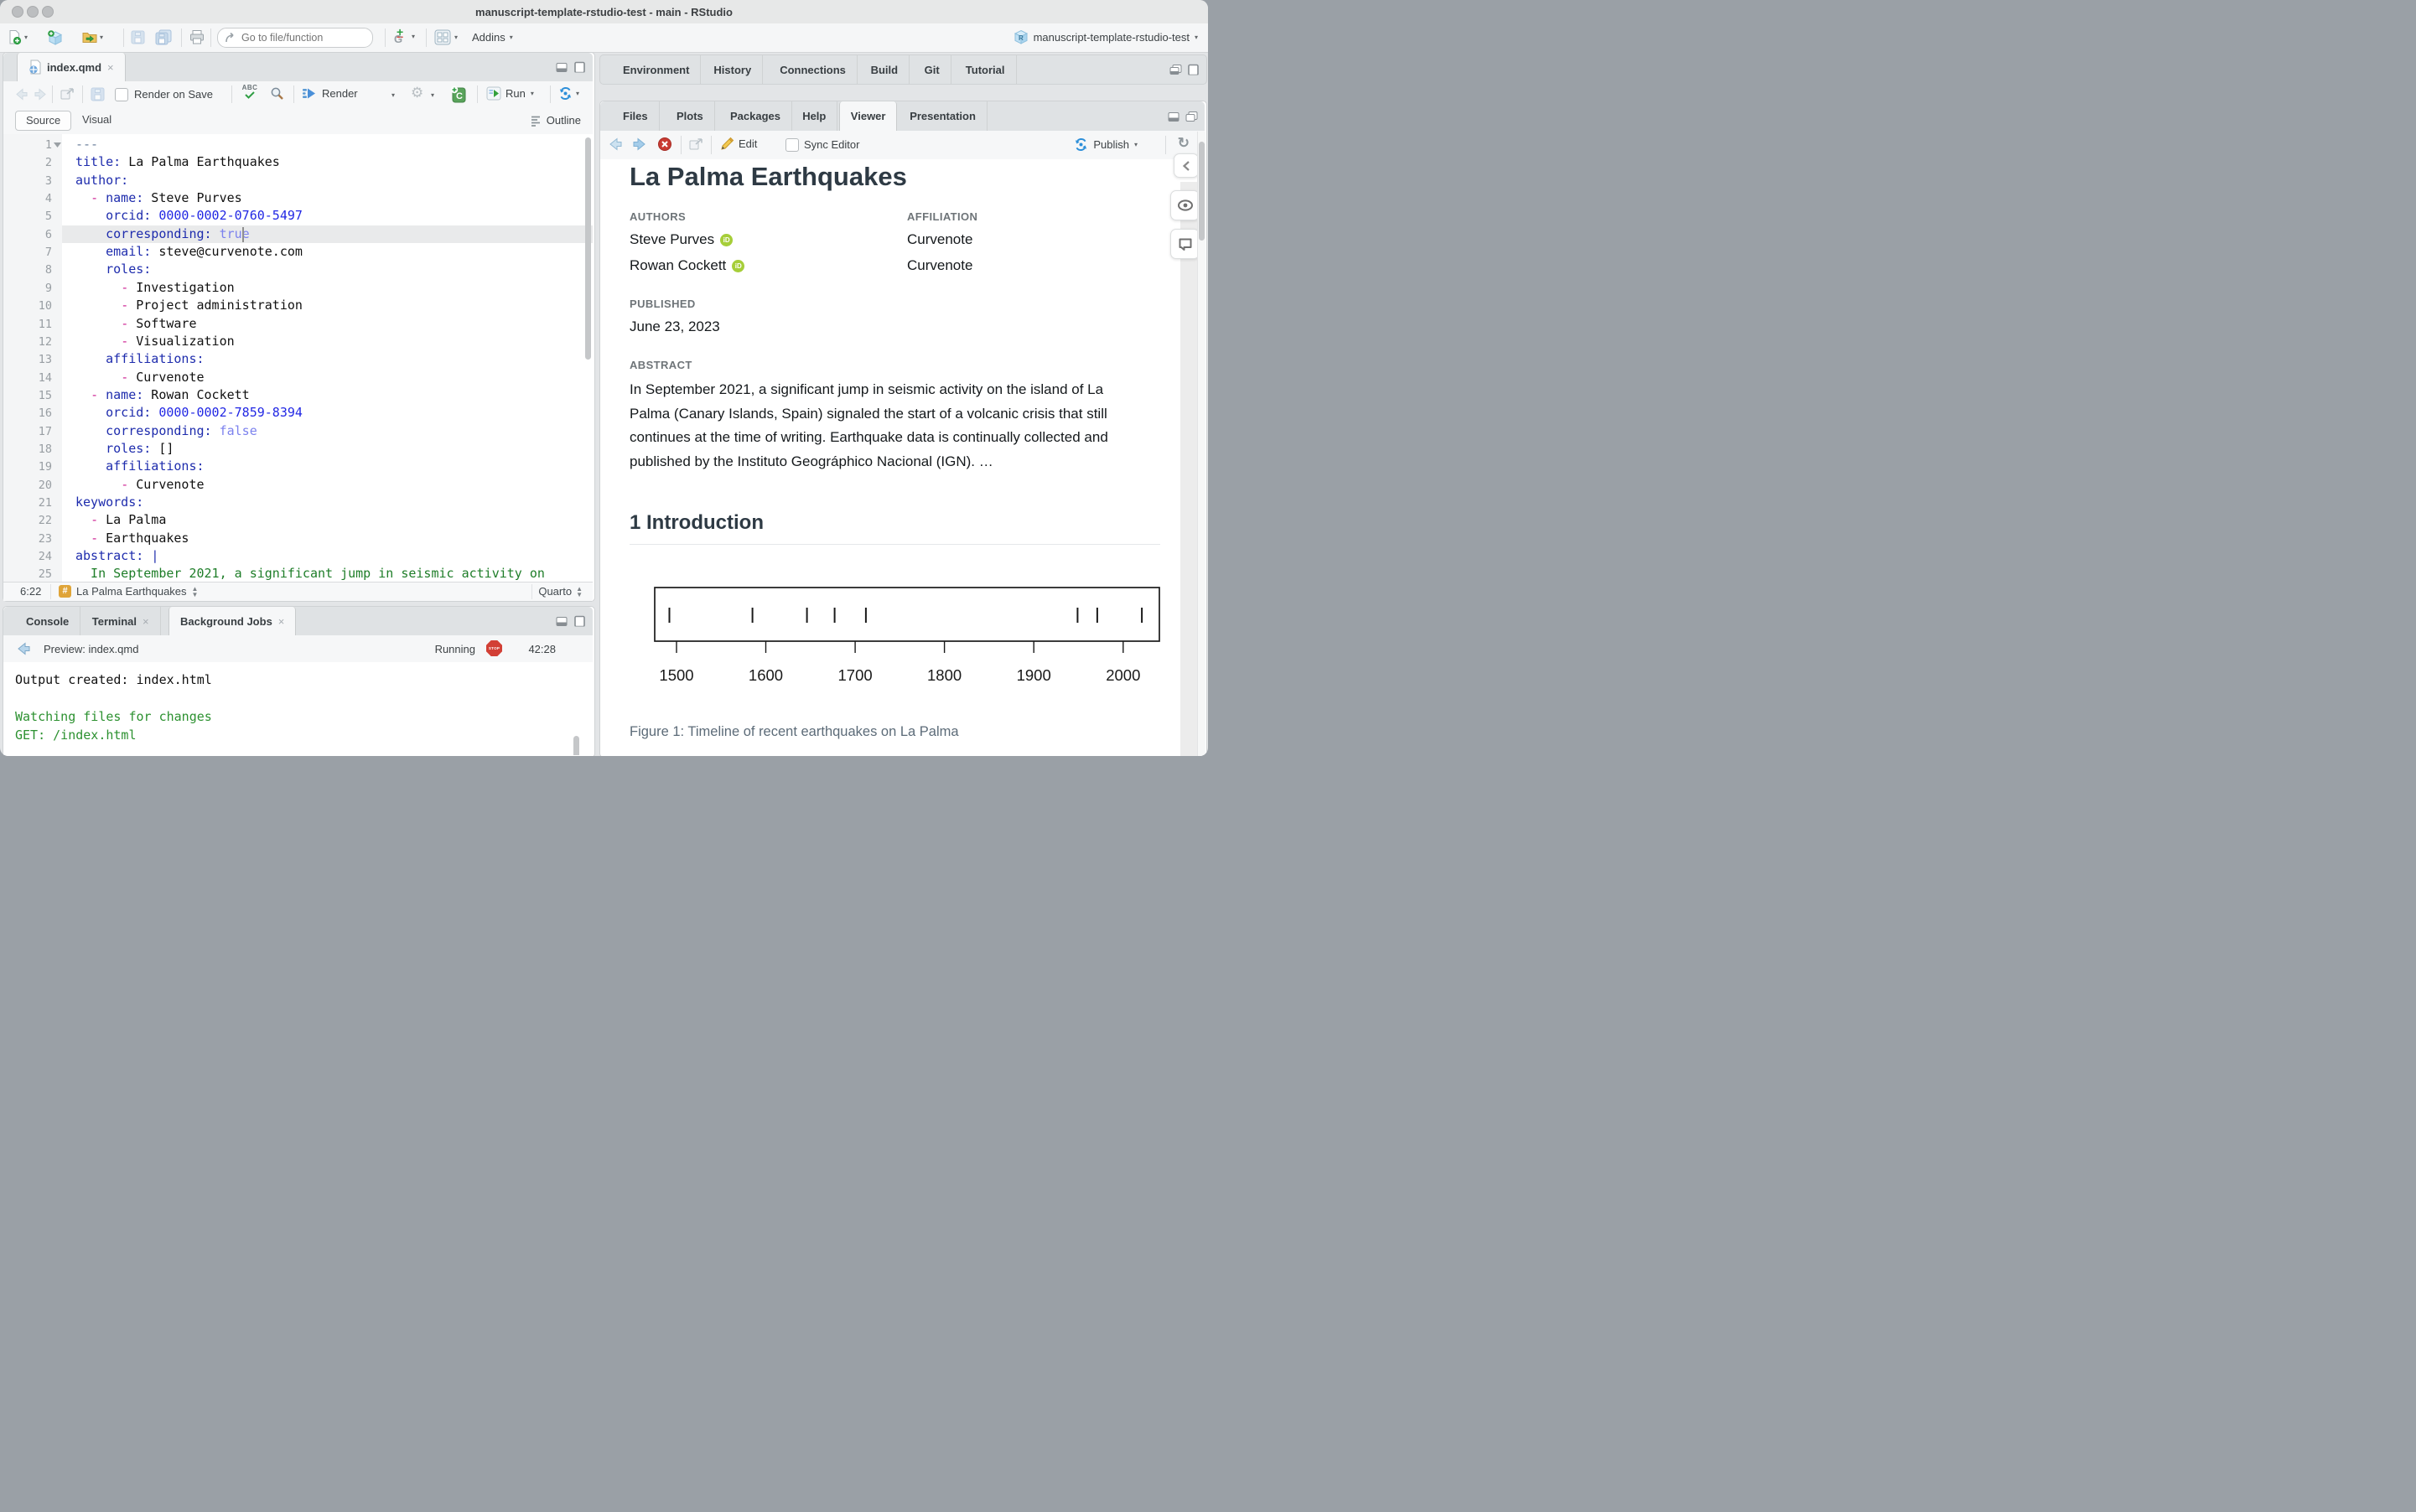 The height and width of the screenshot is (1512, 2416). Describe the element at coordinates (45, 341) in the screenshot. I see `line-number: 12` at that location.